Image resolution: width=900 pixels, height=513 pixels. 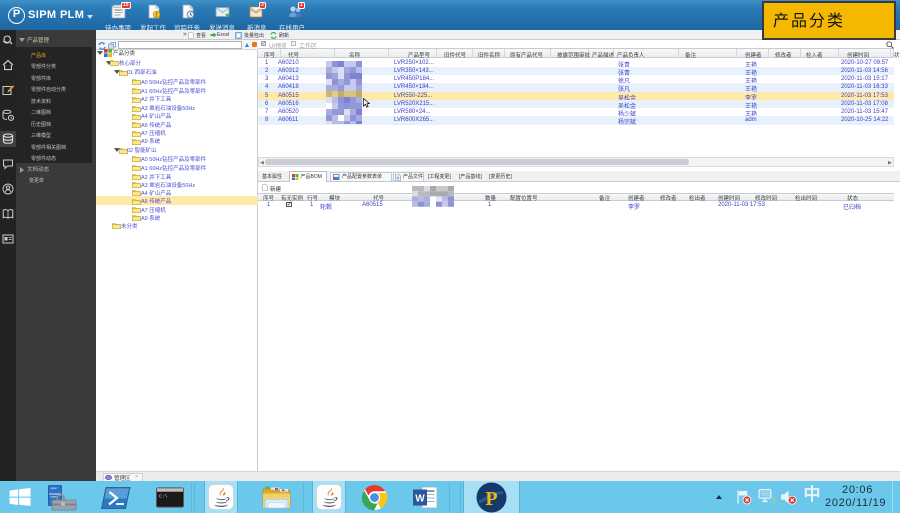 What do you see at coordinates (163, 497) in the screenshot?
I see `svg-text: C:\` at bounding box center [163, 497].